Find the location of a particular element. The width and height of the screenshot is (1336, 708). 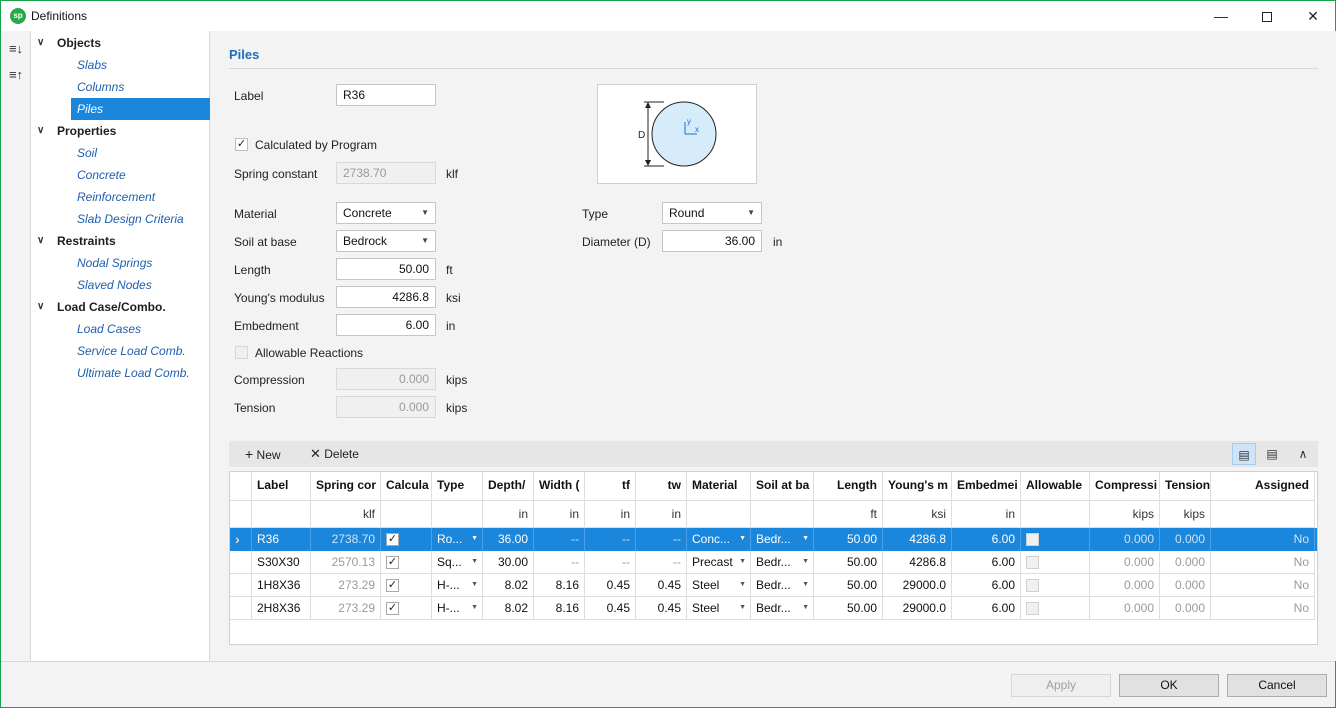

table-cell: Sq... ▼ is located at coordinates (457, 562).